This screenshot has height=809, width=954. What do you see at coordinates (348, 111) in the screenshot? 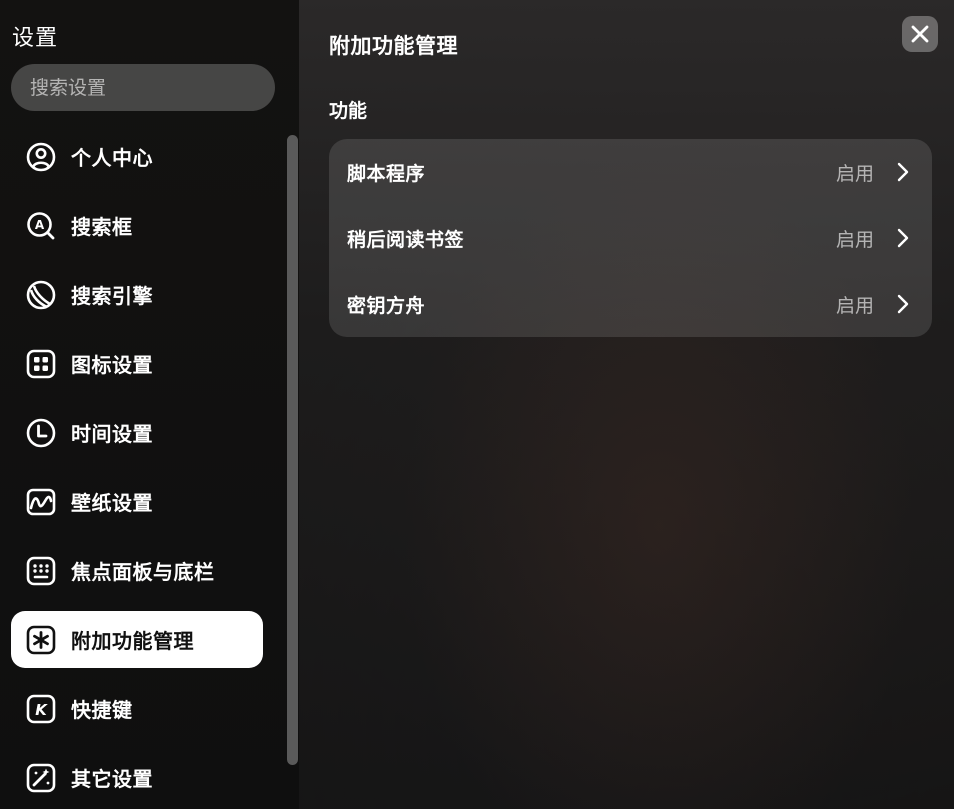
I see `section-title: 功能` at bounding box center [348, 111].